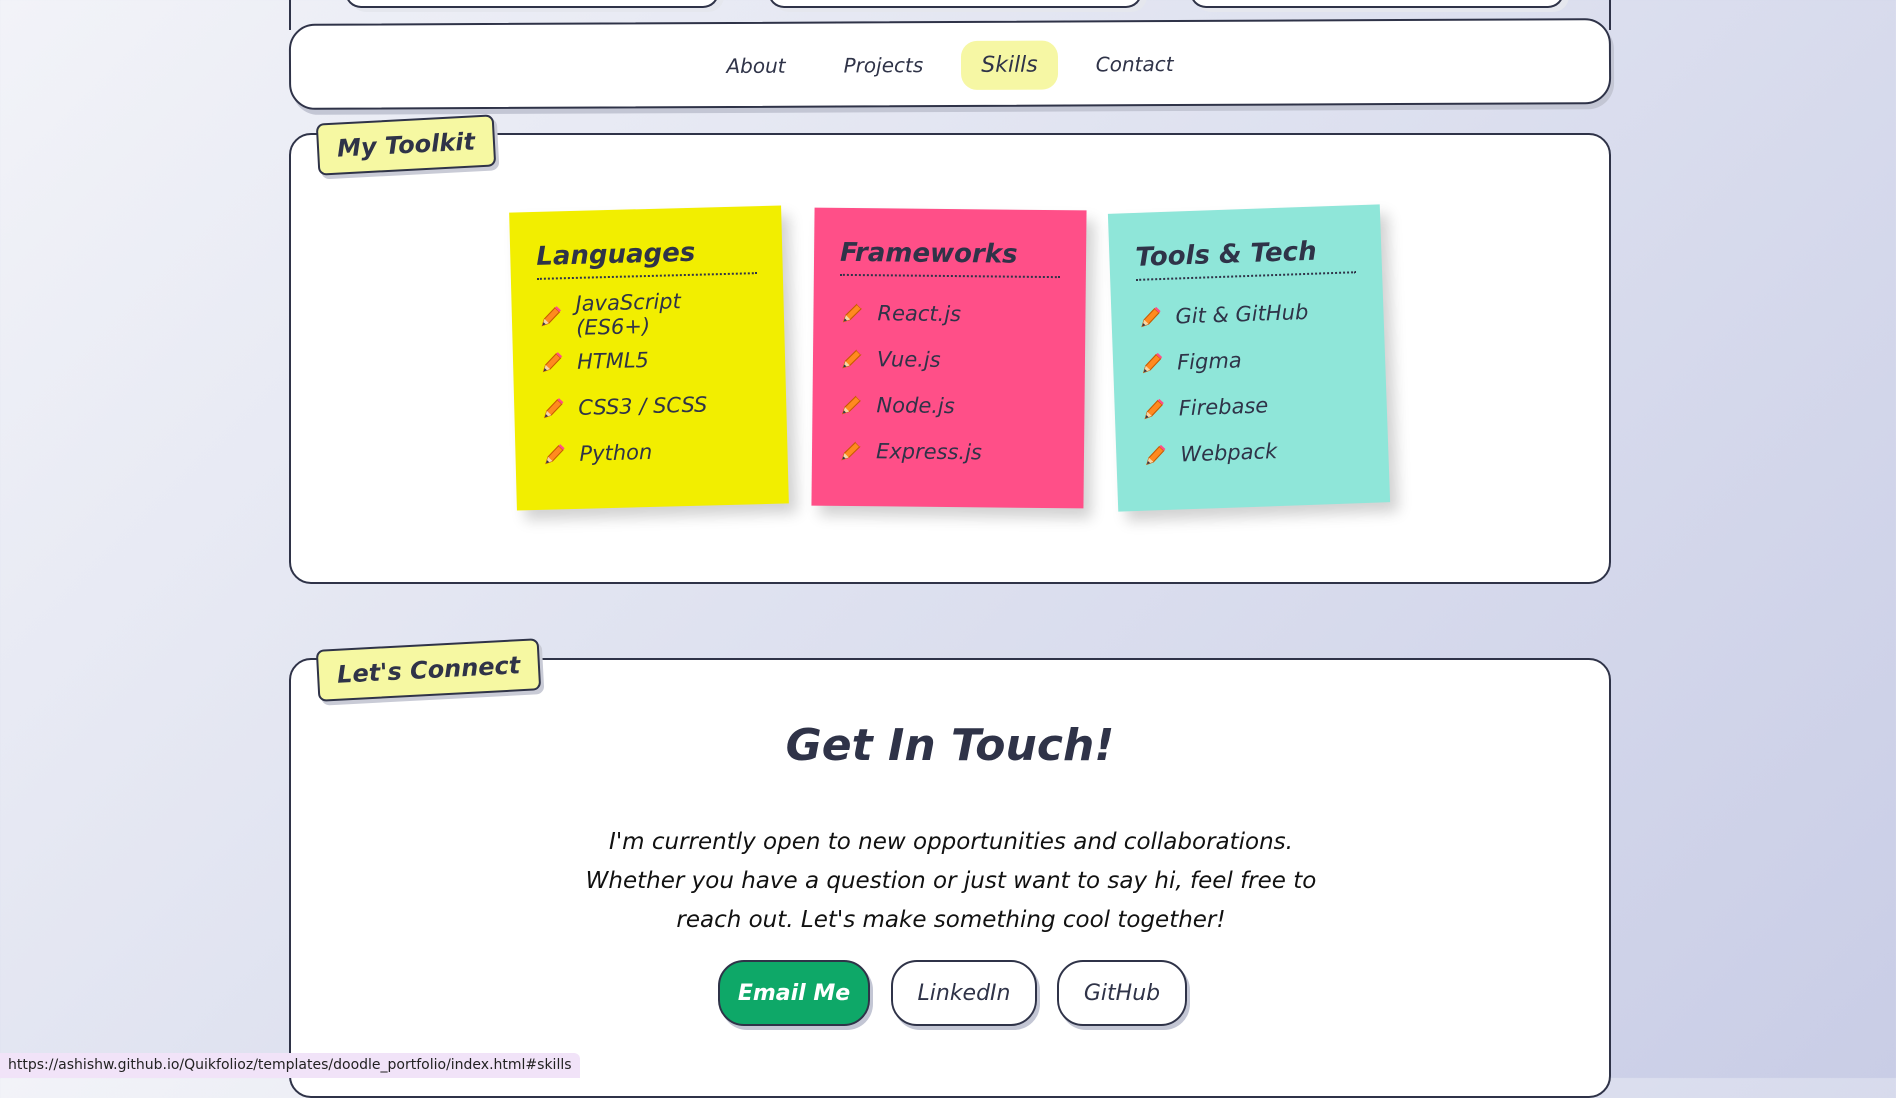 This screenshot has height=1098, width=1896. Describe the element at coordinates (646, 258) in the screenshot. I see `sticky-title-languages: Languages` at that location.